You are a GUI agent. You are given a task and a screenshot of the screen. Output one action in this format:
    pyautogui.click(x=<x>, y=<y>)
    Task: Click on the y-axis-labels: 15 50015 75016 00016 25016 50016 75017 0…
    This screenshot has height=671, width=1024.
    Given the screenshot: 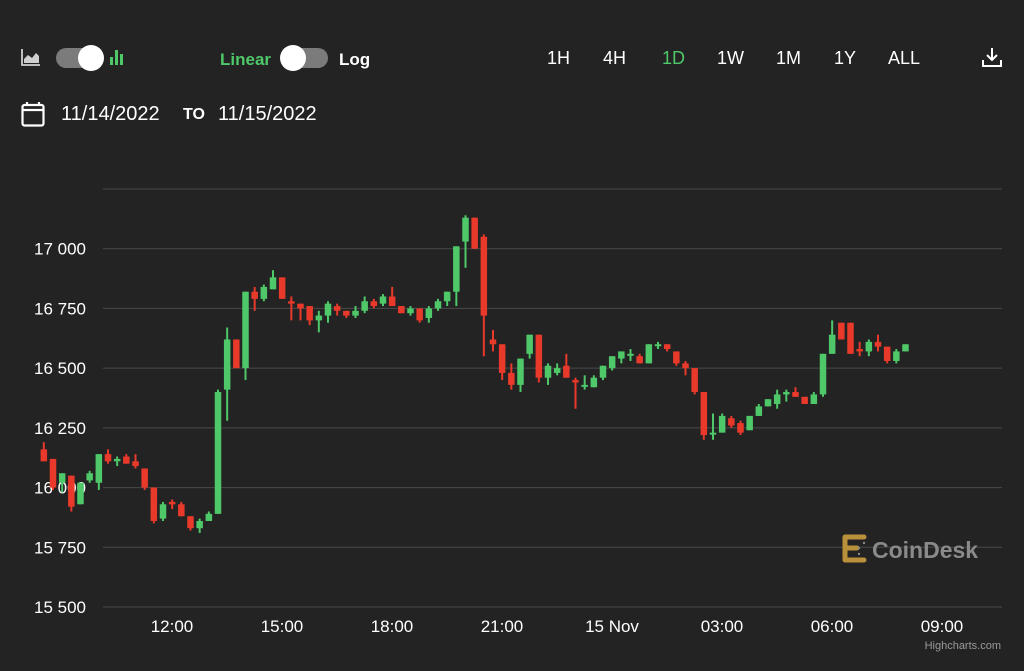 What is the action you would take?
    pyautogui.click(x=60, y=428)
    